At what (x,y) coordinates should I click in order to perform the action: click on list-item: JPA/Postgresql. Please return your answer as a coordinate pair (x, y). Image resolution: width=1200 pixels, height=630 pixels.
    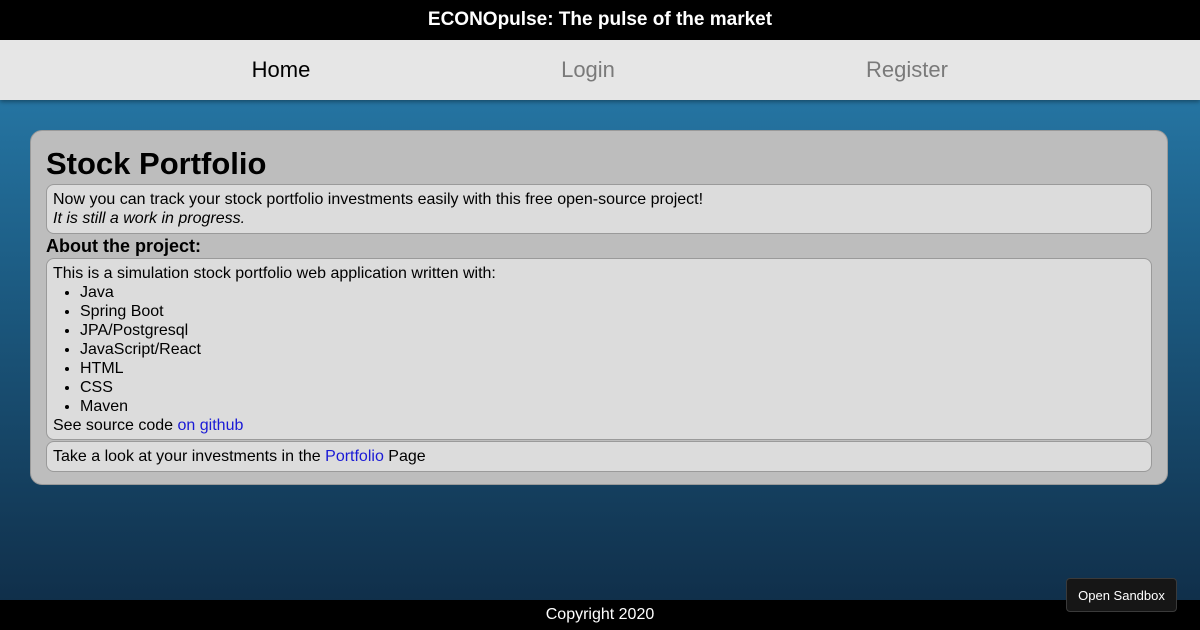
    Looking at the image, I should click on (612, 330).